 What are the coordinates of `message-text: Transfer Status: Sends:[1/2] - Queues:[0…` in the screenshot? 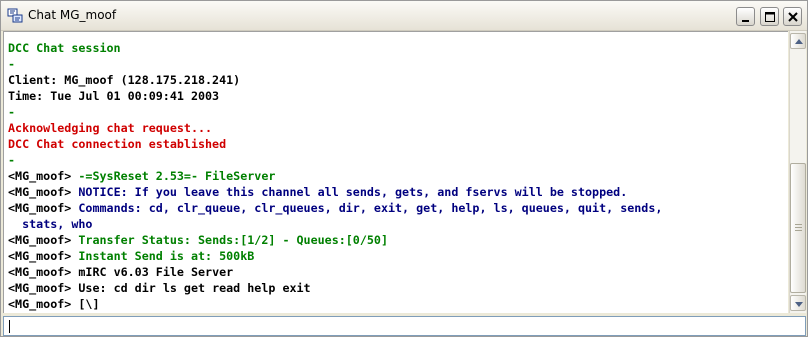 It's located at (229, 240).